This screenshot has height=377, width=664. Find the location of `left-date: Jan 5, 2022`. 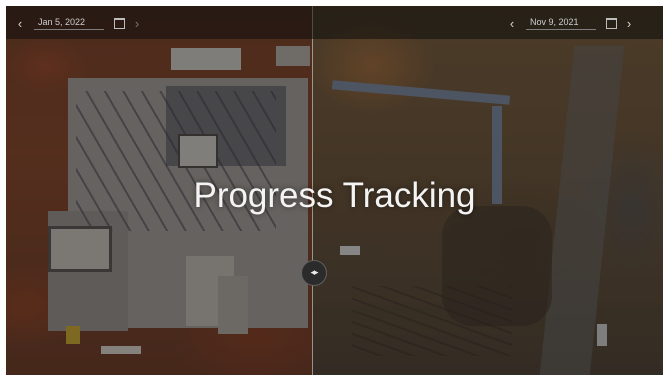

left-date: Jan 5, 2022 is located at coordinates (69, 23).